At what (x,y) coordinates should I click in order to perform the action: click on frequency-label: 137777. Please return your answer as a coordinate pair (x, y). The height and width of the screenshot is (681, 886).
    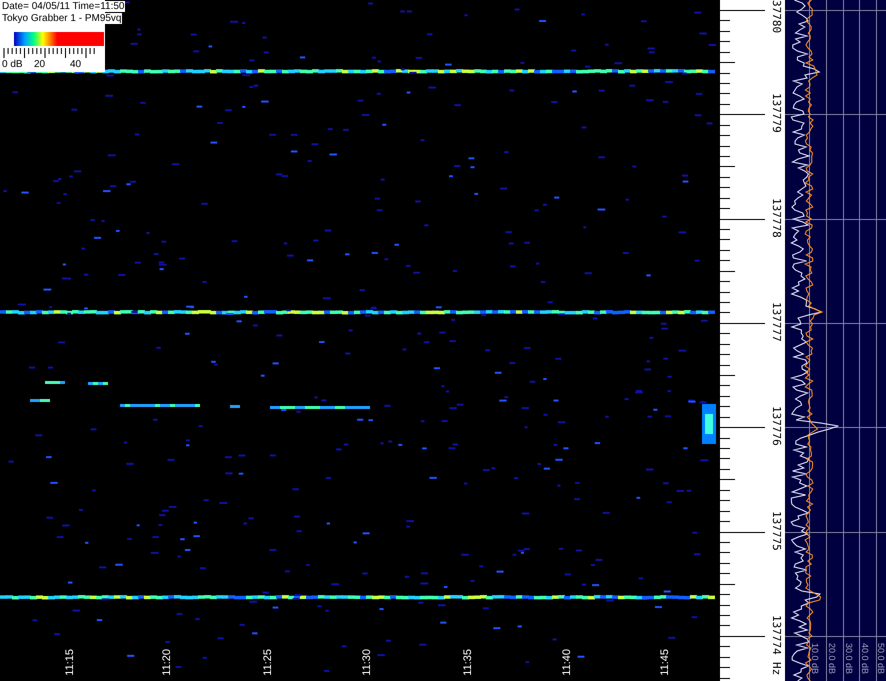
    Looking at the image, I should click on (776, 322).